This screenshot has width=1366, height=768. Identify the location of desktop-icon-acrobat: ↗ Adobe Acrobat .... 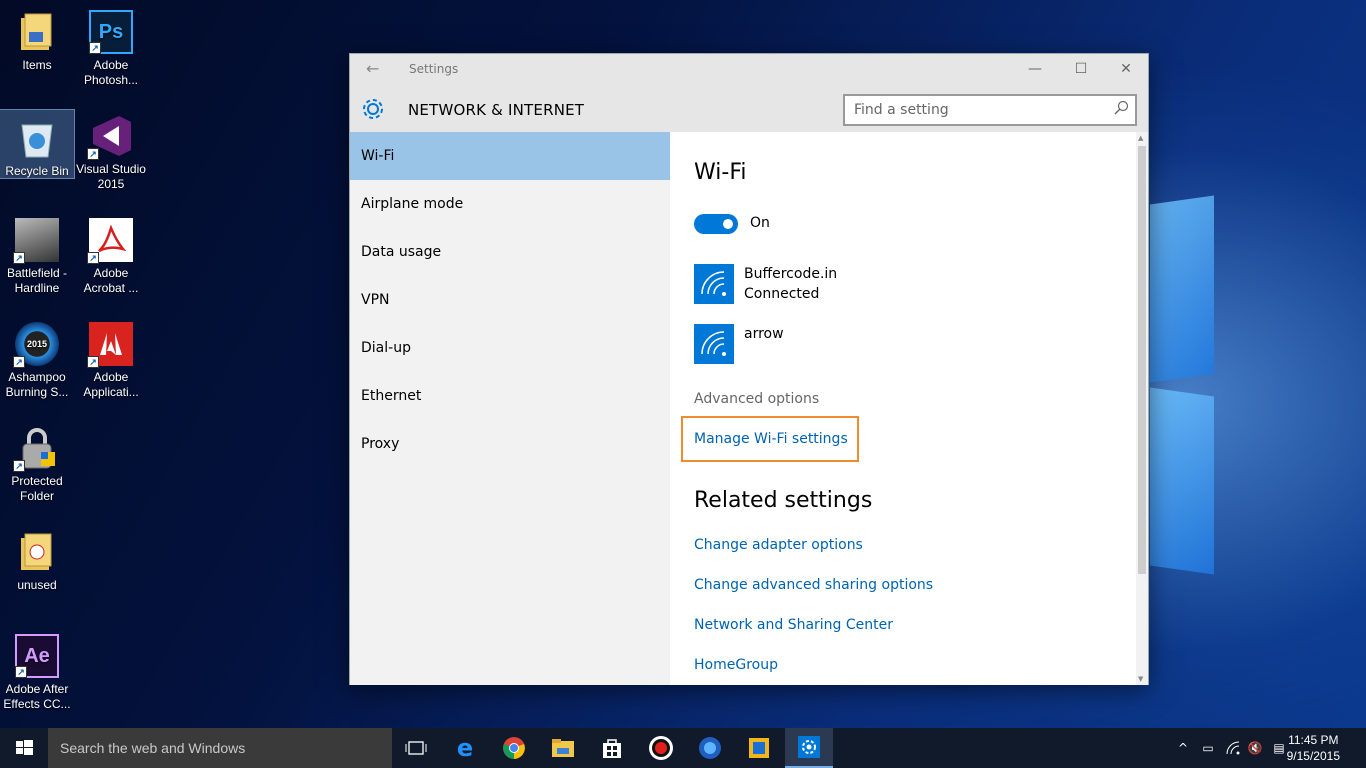
(111, 254).